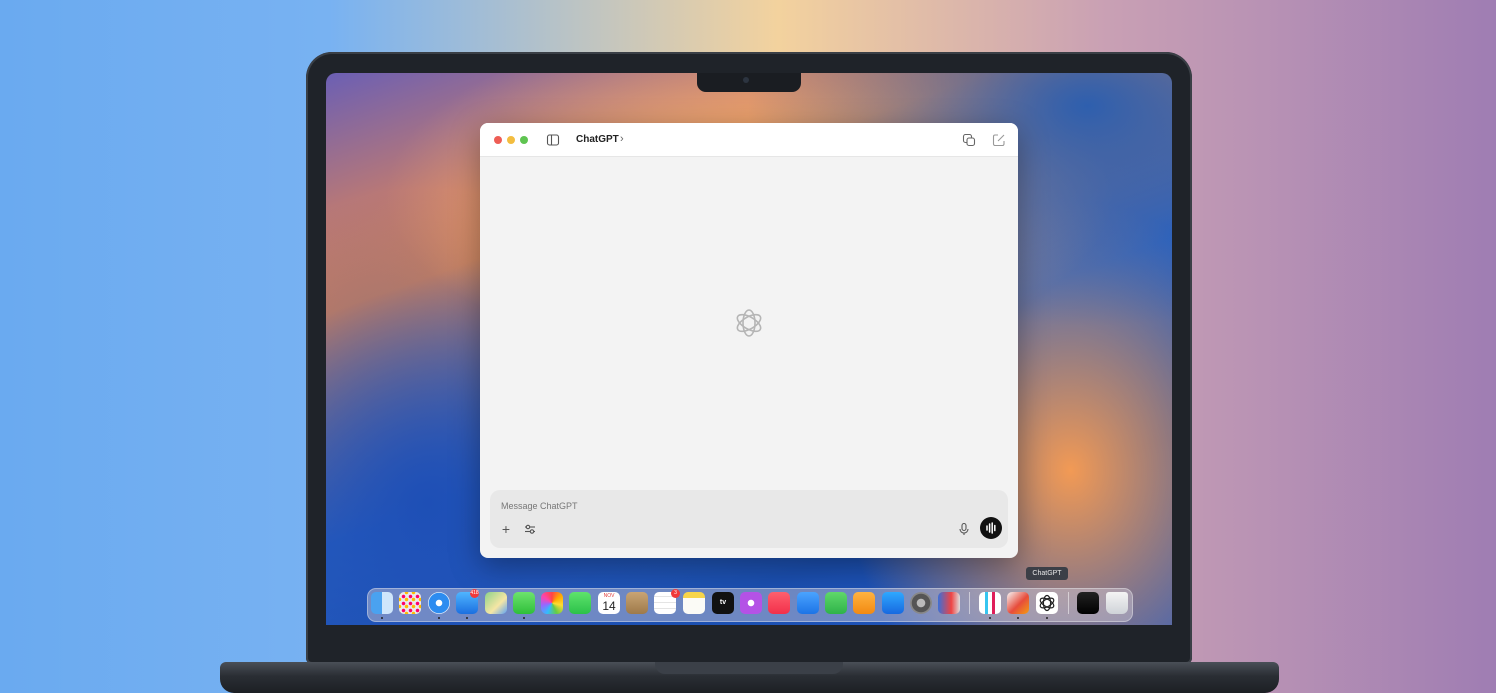 The height and width of the screenshot is (693, 1496). What do you see at coordinates (808, 603) in the screenshot?
I see `dock-keynote-icon` at bounding box center [808, 603].